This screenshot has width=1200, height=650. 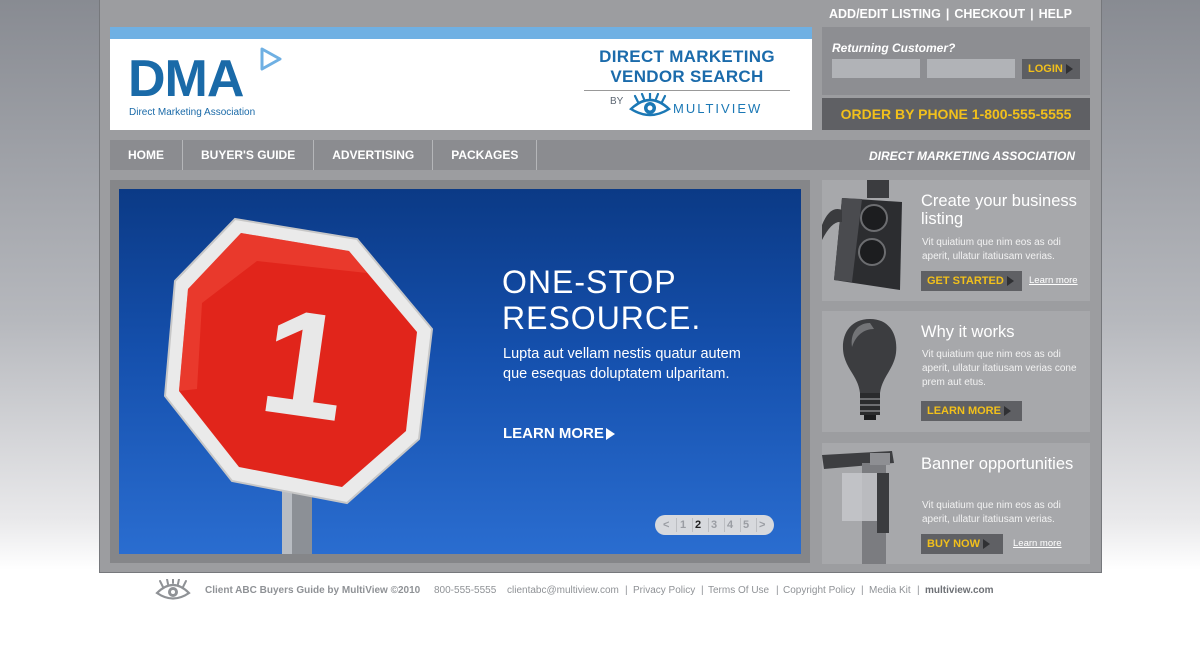 What do you see at coordinates (867, 503) in the screenshot?
I see `banner-shapes-icon` at bounding box center [867, 503].